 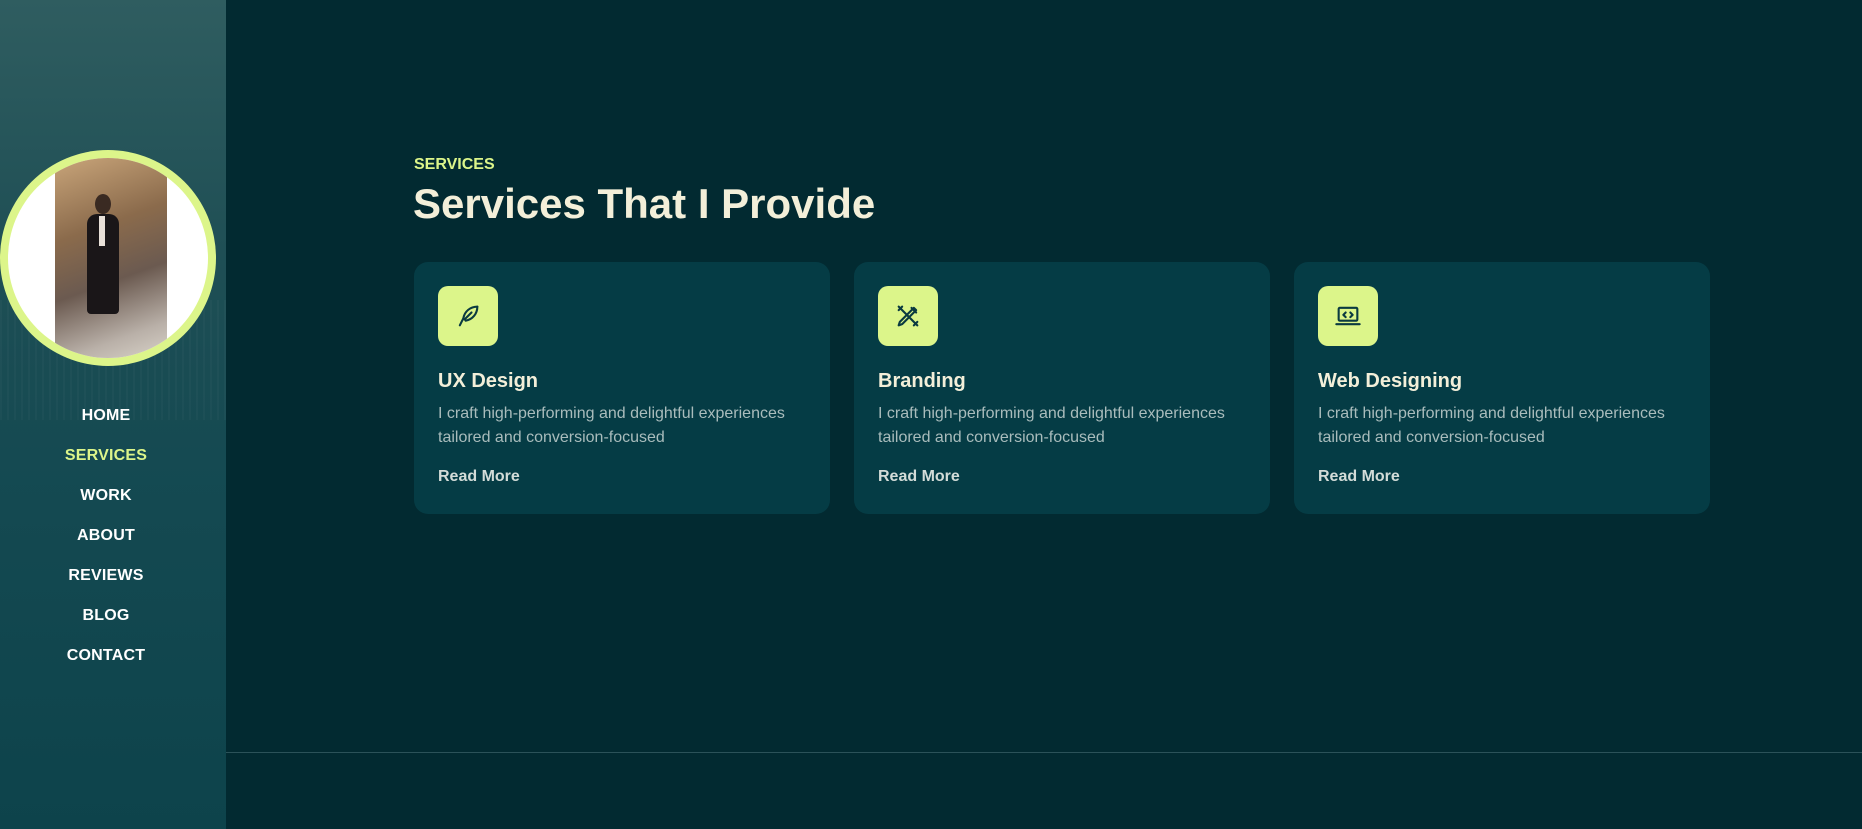 I want to click on footer-divider, so click(x=1044, y=752).